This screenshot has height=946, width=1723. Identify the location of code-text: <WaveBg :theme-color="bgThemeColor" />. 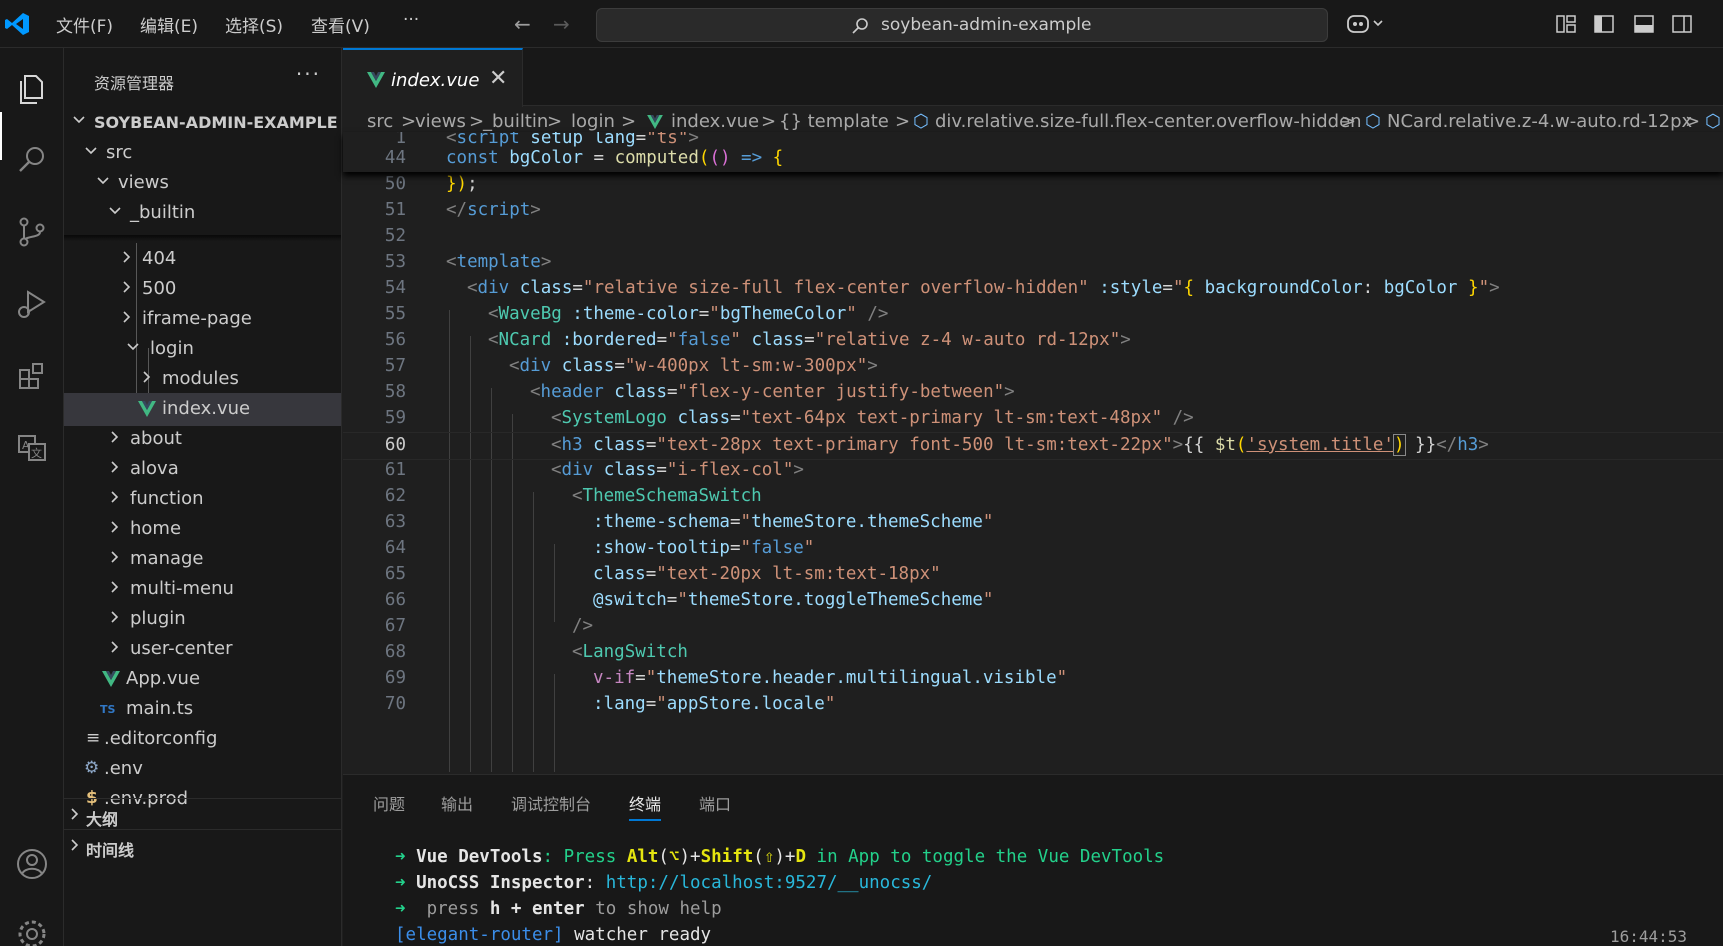
(688, 314).